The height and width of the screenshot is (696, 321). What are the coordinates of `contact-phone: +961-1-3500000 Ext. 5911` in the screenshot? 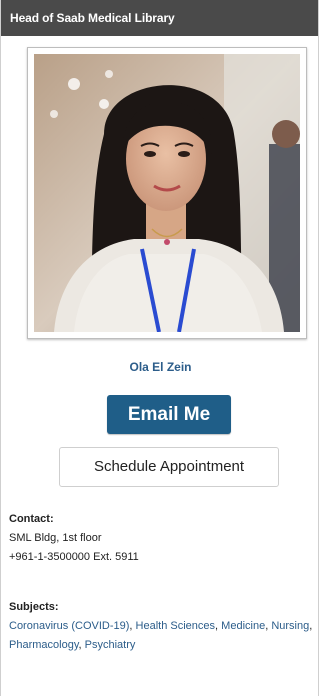 It's located at (74, 557).